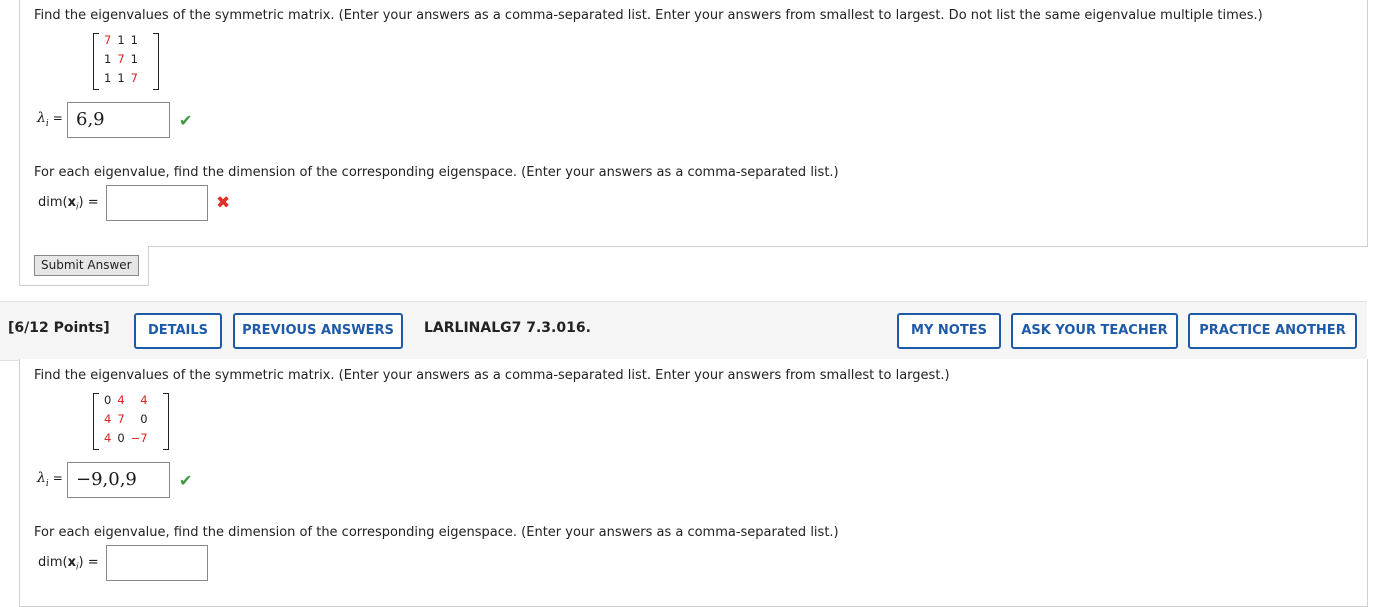 This screenshot has width=1379, height=607. I want to click on practice-another-button: PRACTICE ANOTHER, so click(1272, 331).